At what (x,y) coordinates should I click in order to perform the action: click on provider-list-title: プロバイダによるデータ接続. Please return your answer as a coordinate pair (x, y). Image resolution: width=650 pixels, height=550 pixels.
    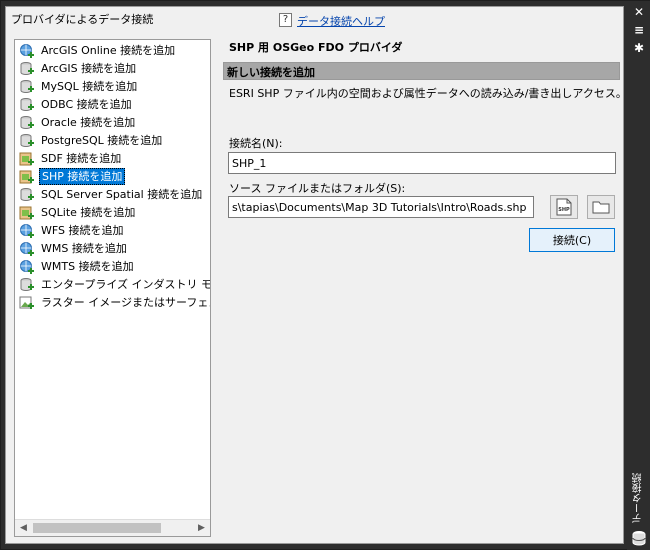
    Looking at the image, I should click on (82, 19).